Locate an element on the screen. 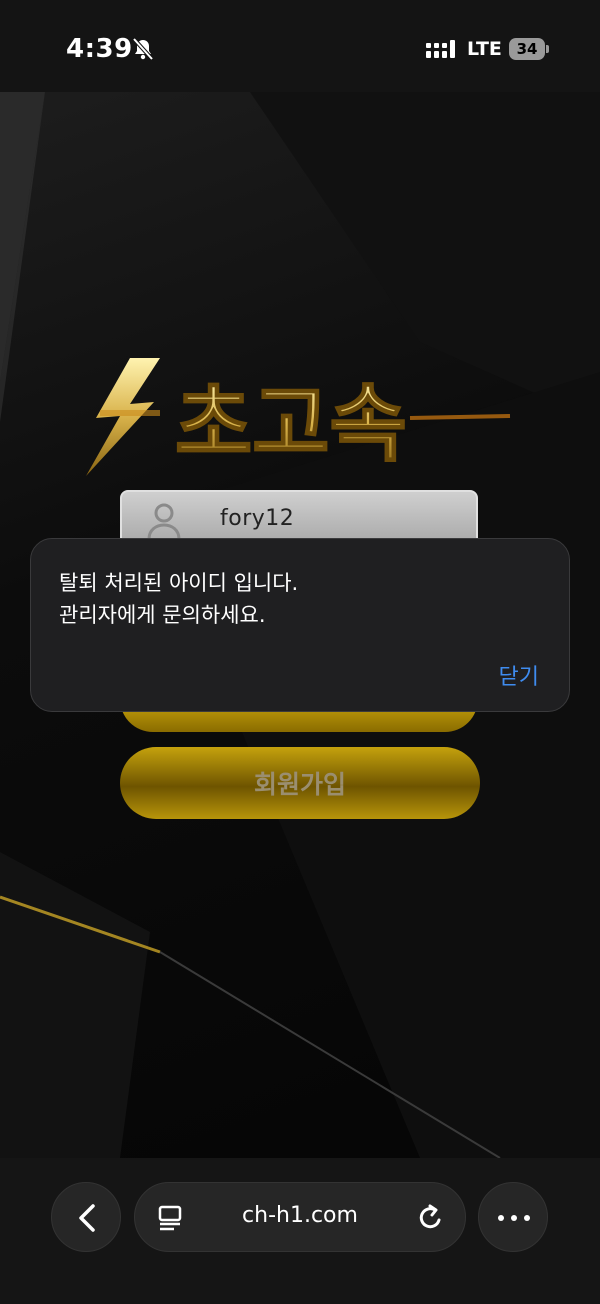 The width and height of the screenshot is (600, 1304). reload-icon is located at coordinates (431, 1218).